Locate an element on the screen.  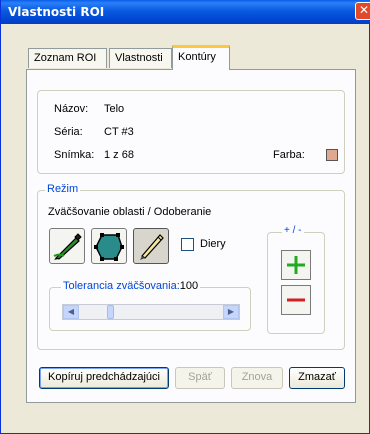
pencil-fill-icon is located at coordinates (67, 246).